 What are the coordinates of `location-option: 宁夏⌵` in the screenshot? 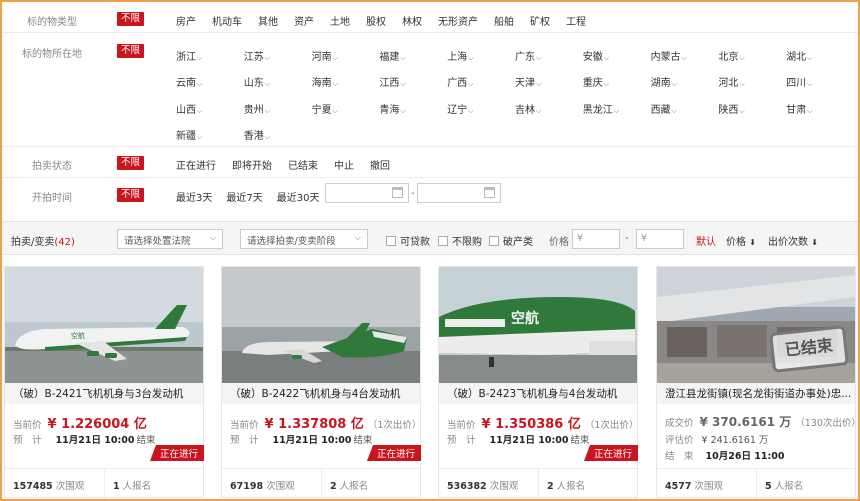 It's located at (346, 108).